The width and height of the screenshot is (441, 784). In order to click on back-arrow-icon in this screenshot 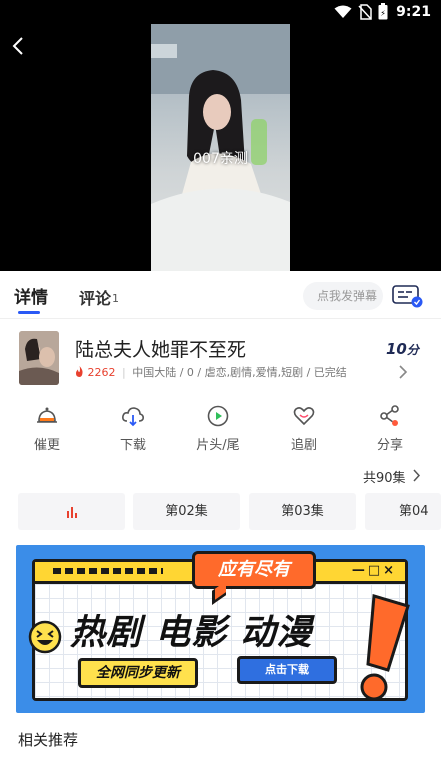, I will do `click(19, 46)`.